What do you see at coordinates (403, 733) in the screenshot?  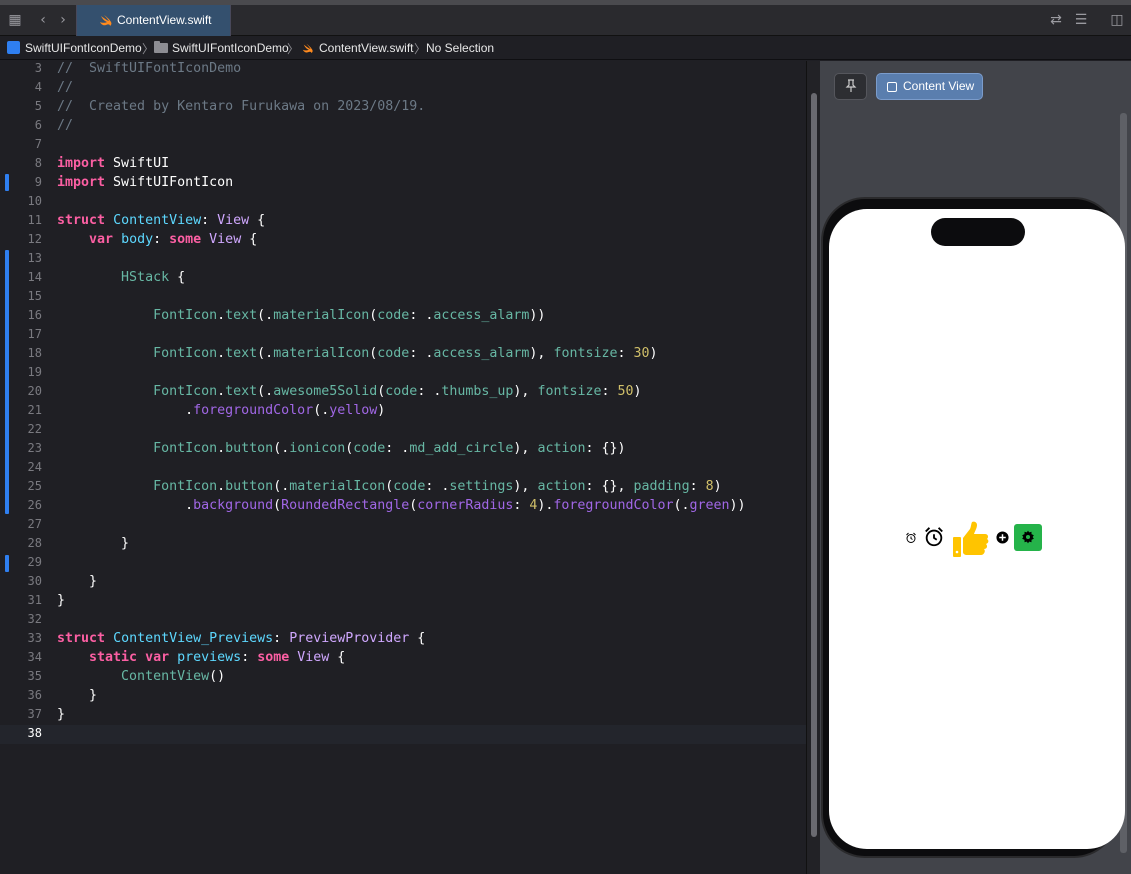 I see `code-line: 38` at bounding box center [403, 733].